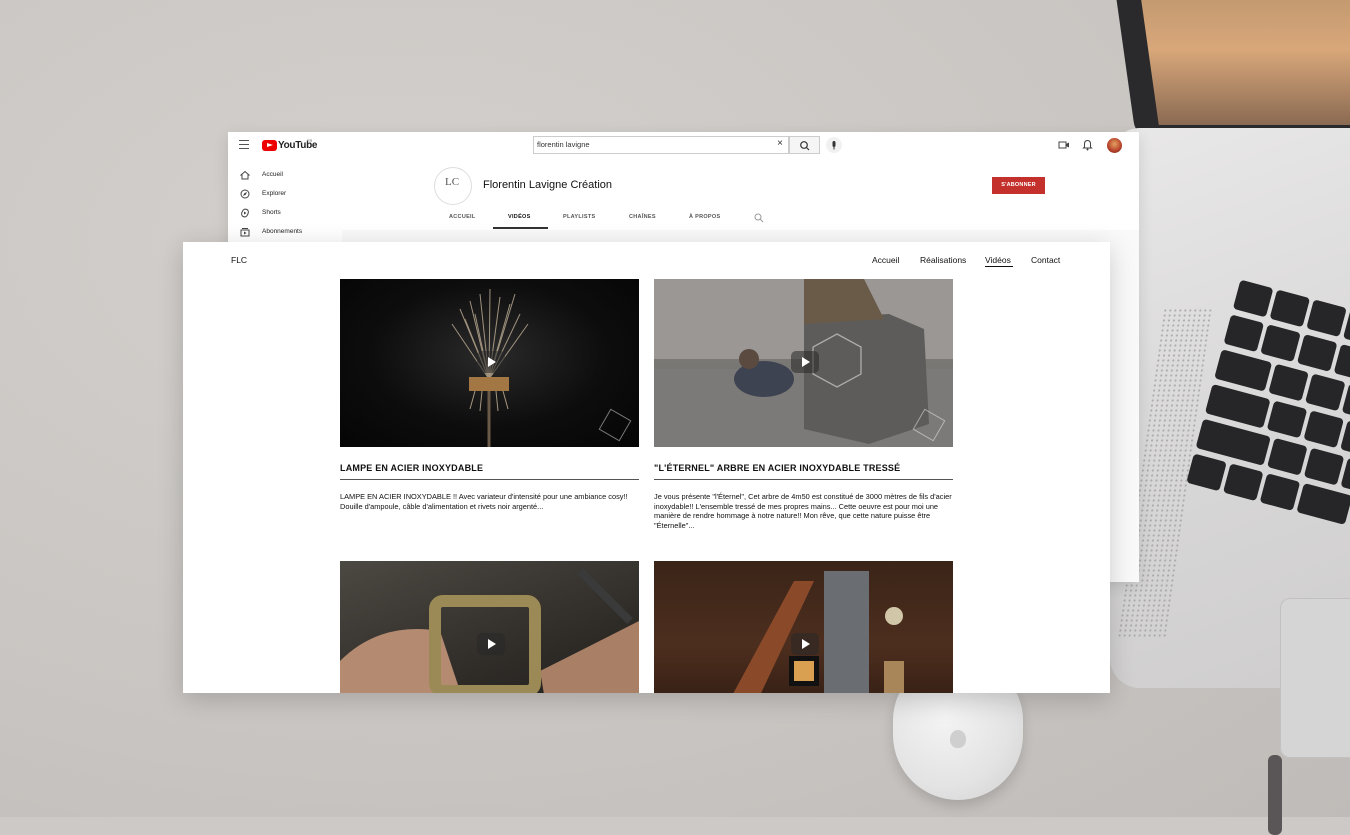 The height and width of the screenshot is (835, 1350). I want to click on sidebar-item-explorer: Explorer, so click(285, 195).